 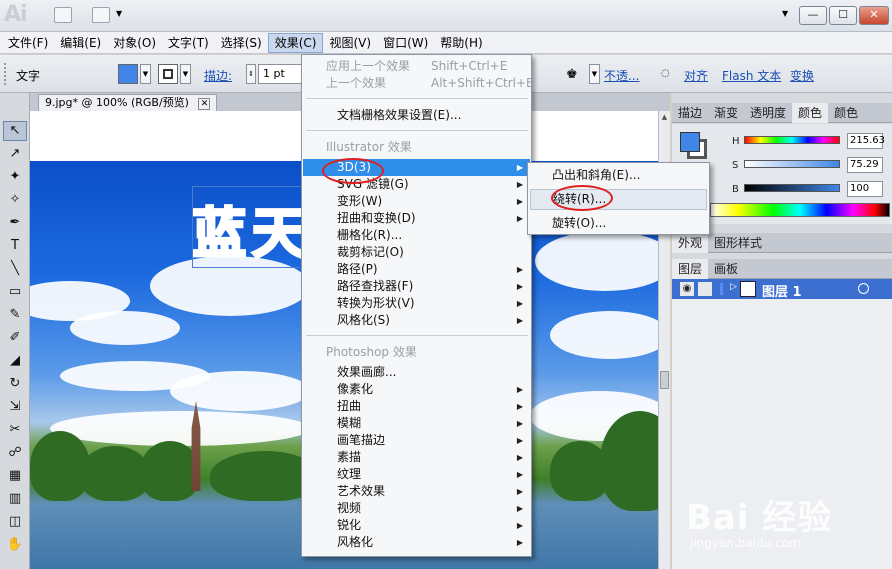 What do you see at coordinates (813, 15) in the screenshot?
I see `minimize-button: —` at bounding box center [813, 15].